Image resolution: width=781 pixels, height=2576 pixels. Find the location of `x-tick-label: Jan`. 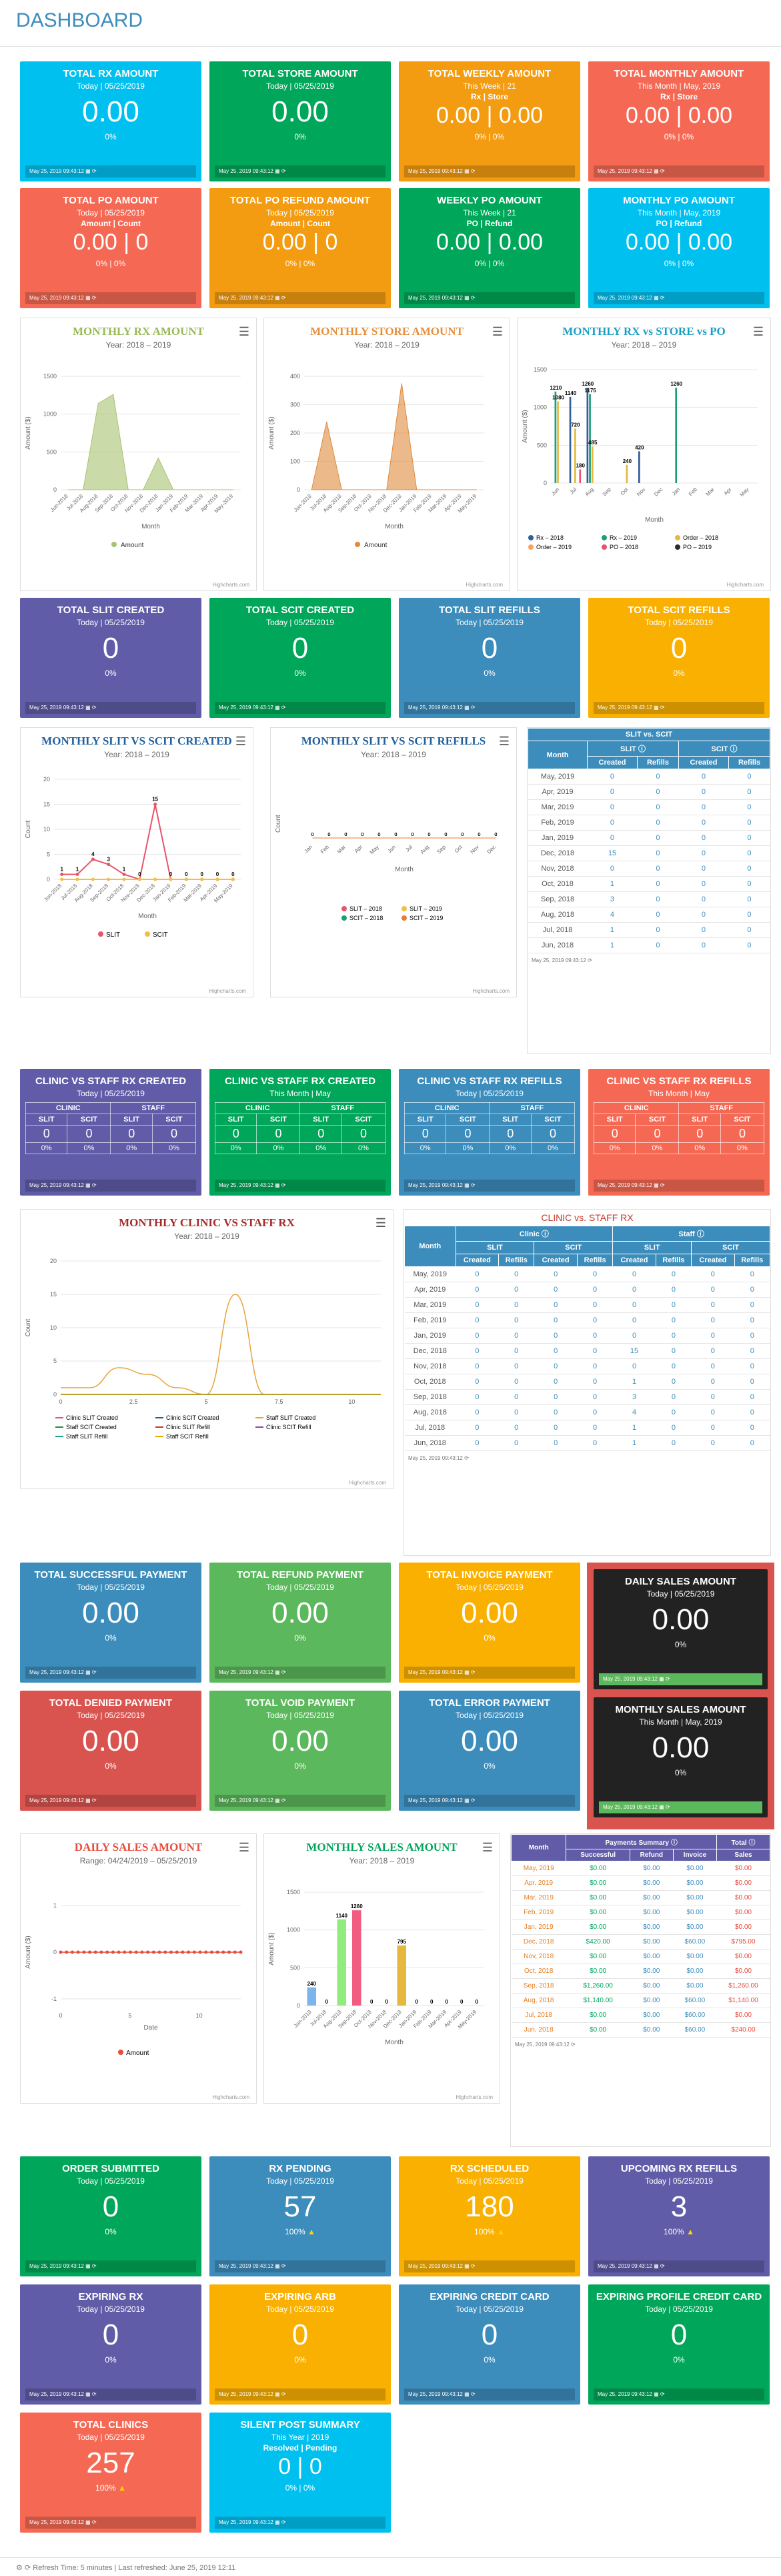

x-tick-label: Jan is located at coordinates (308, 849).